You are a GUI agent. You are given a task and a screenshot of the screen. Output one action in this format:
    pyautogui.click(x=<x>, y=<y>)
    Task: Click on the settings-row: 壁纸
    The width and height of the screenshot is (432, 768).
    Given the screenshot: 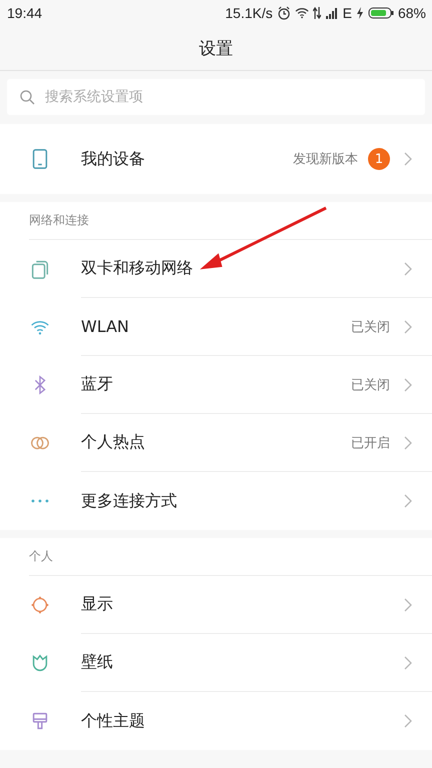 What is the action you would take?
    pyautogui.click(x=216, y=663)
    